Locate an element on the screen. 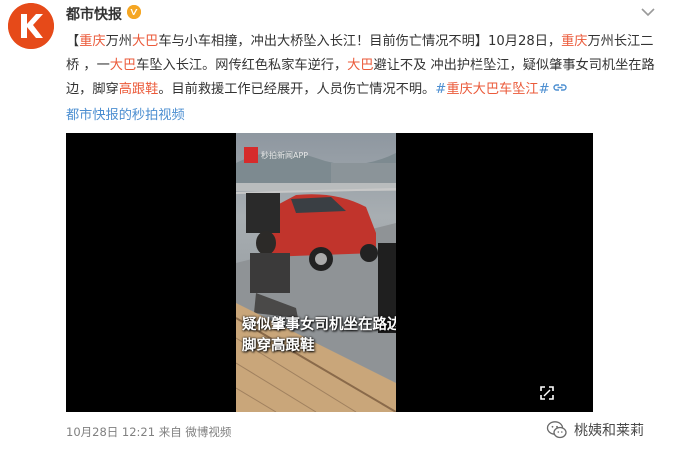  keyword-highlight: 高跟鞋 is located at coordinates (138, 89).